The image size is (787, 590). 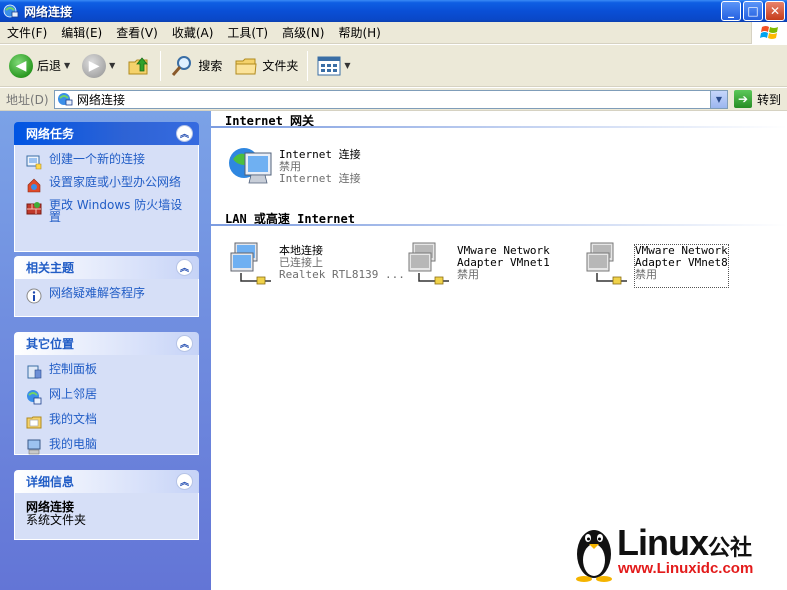 I want to click on up-folder-button, so click(x=139, y=66).